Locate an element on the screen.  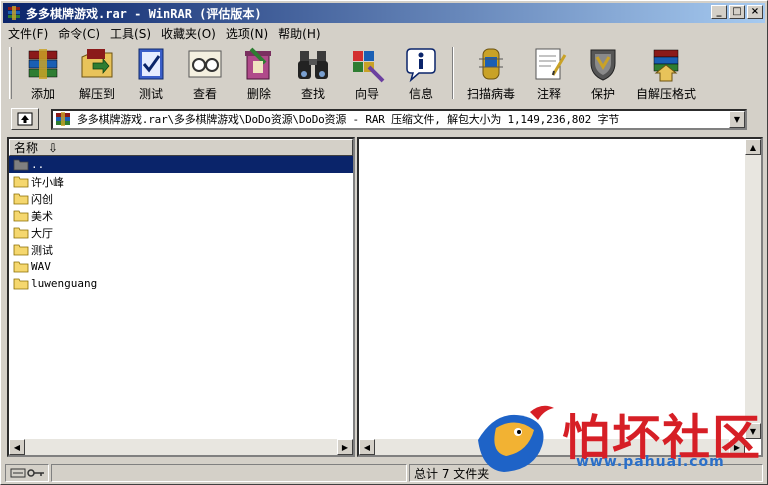
list-item-label: 美术 is located at coordinates (42, 216).